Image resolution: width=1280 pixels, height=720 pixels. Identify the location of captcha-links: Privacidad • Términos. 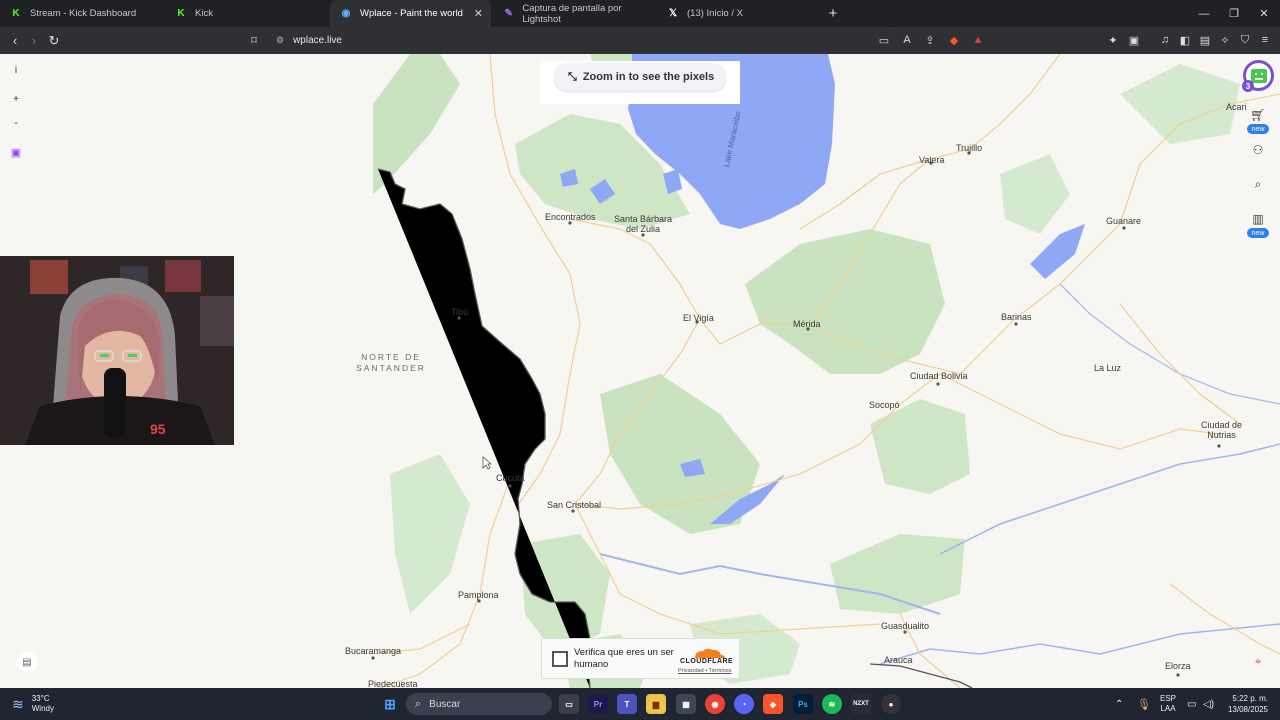
(704, 671).